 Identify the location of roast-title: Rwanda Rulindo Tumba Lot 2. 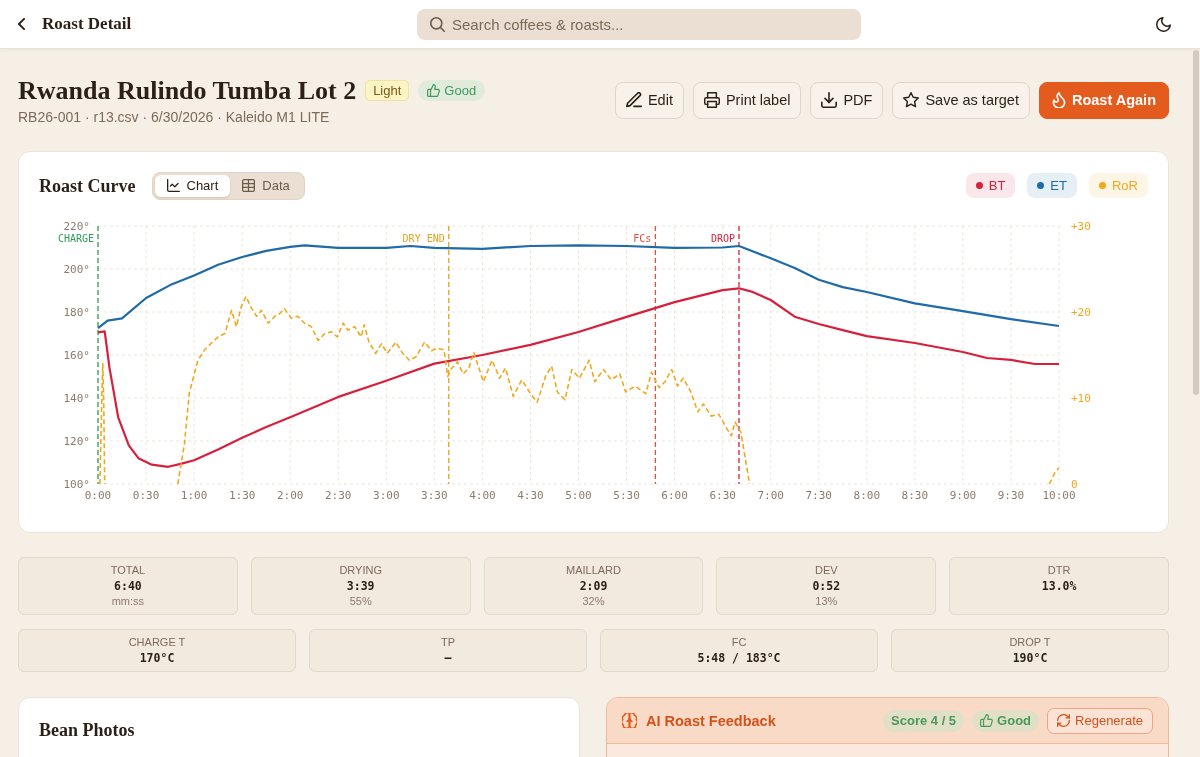
(187, 90).